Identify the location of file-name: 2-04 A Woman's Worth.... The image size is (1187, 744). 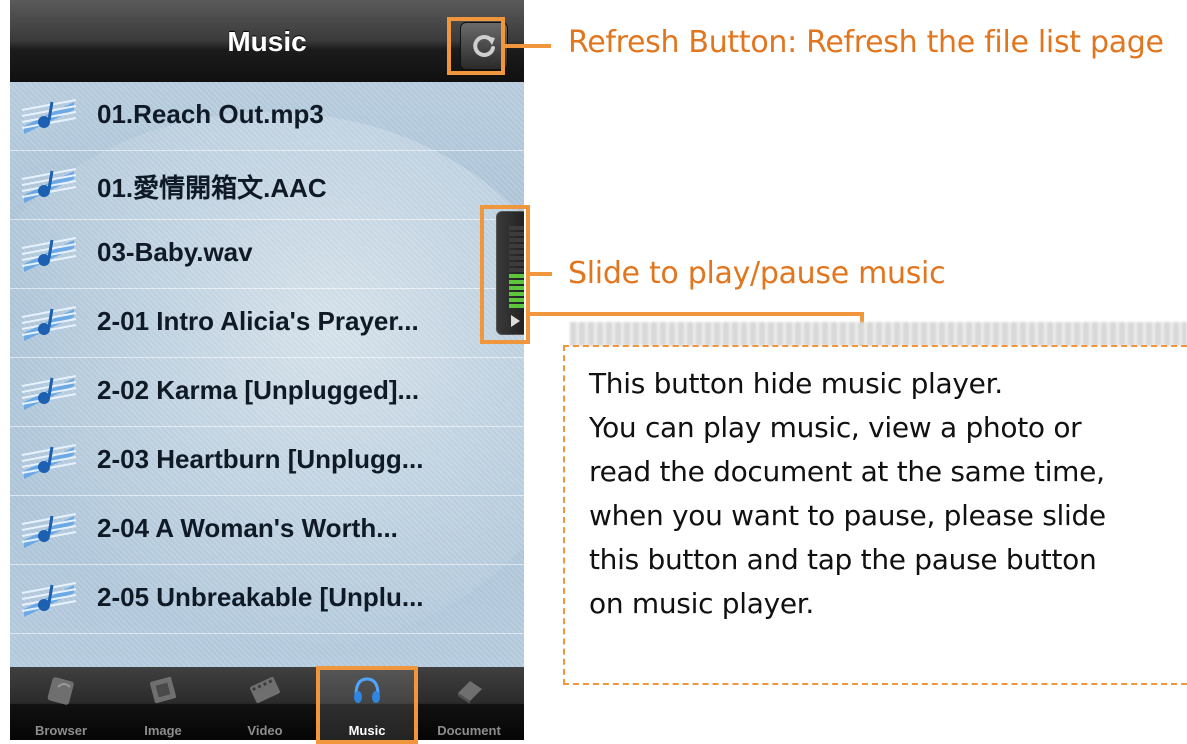
(247, 528).